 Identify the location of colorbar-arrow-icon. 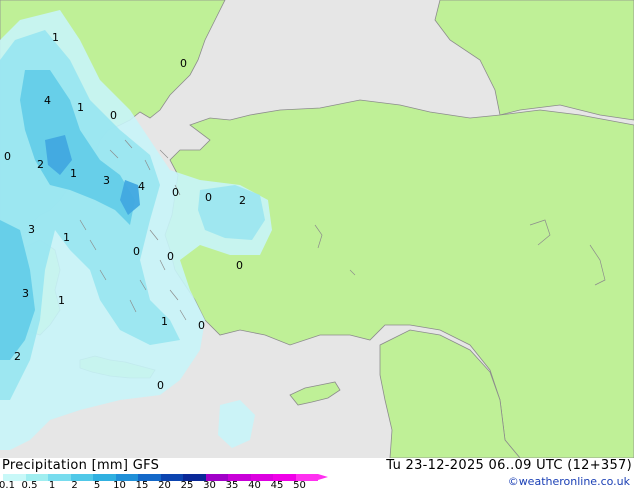
(323, 477).